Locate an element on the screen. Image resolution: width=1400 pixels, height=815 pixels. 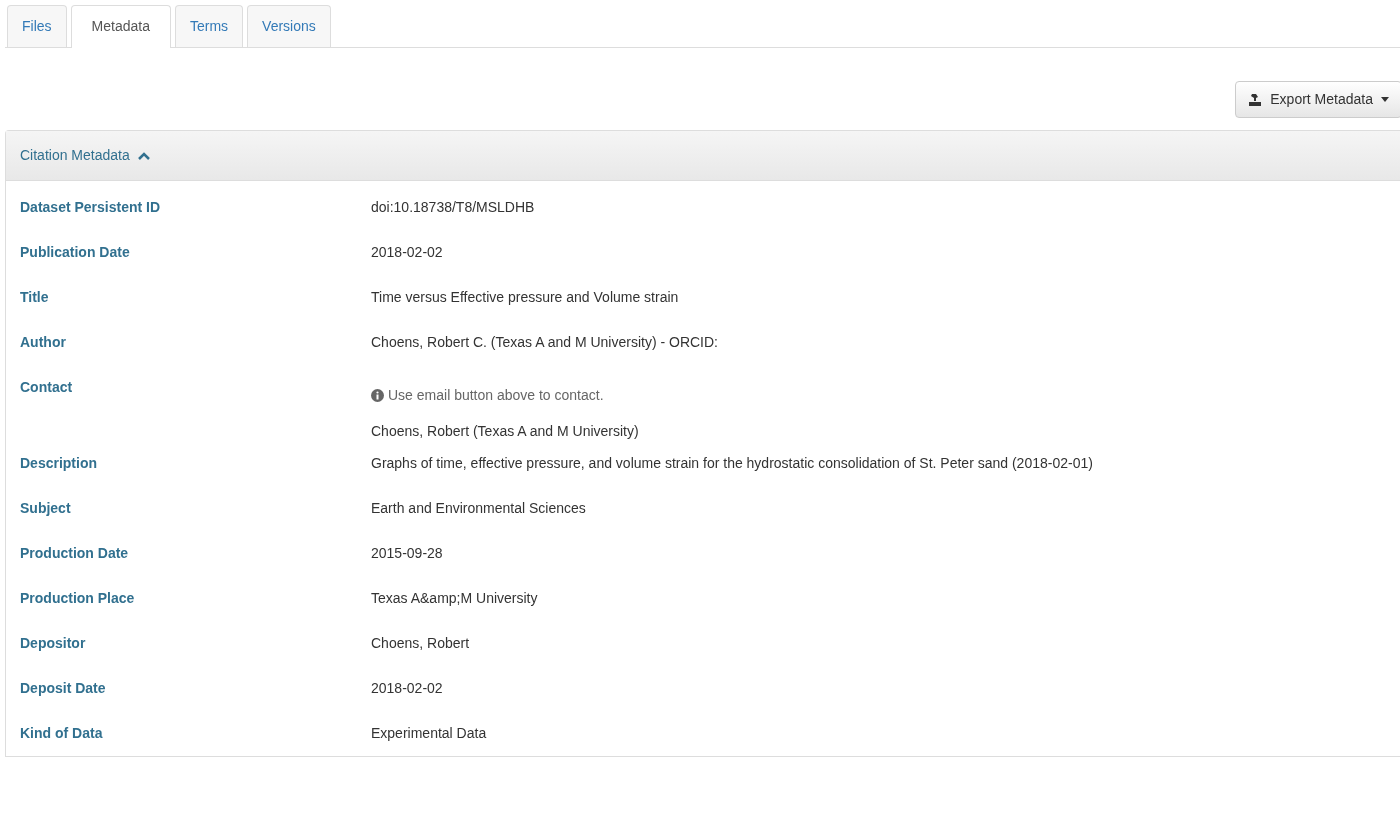
field-label: Deposit Date is located at coordinates (63, 688).